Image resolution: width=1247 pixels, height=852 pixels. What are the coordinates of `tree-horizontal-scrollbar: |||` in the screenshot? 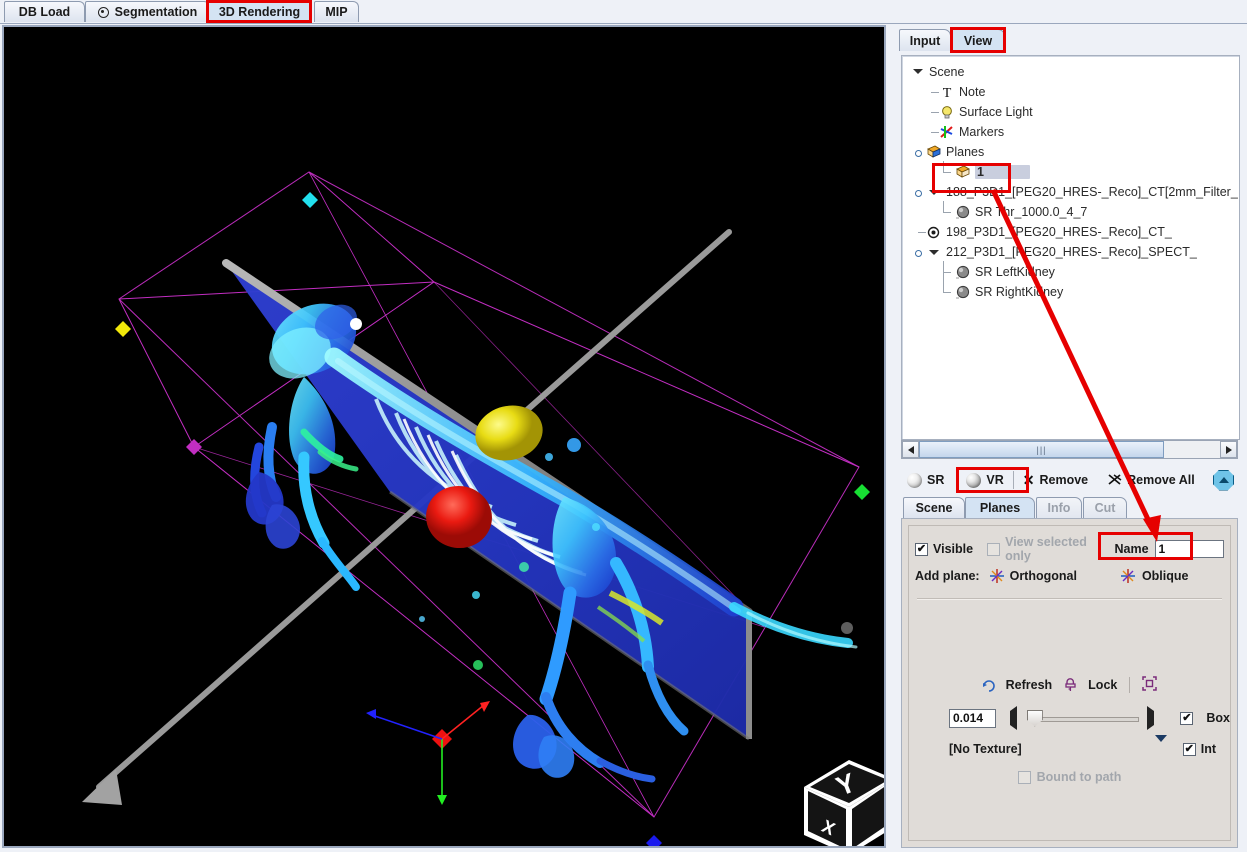 It's located at (1069, 449).